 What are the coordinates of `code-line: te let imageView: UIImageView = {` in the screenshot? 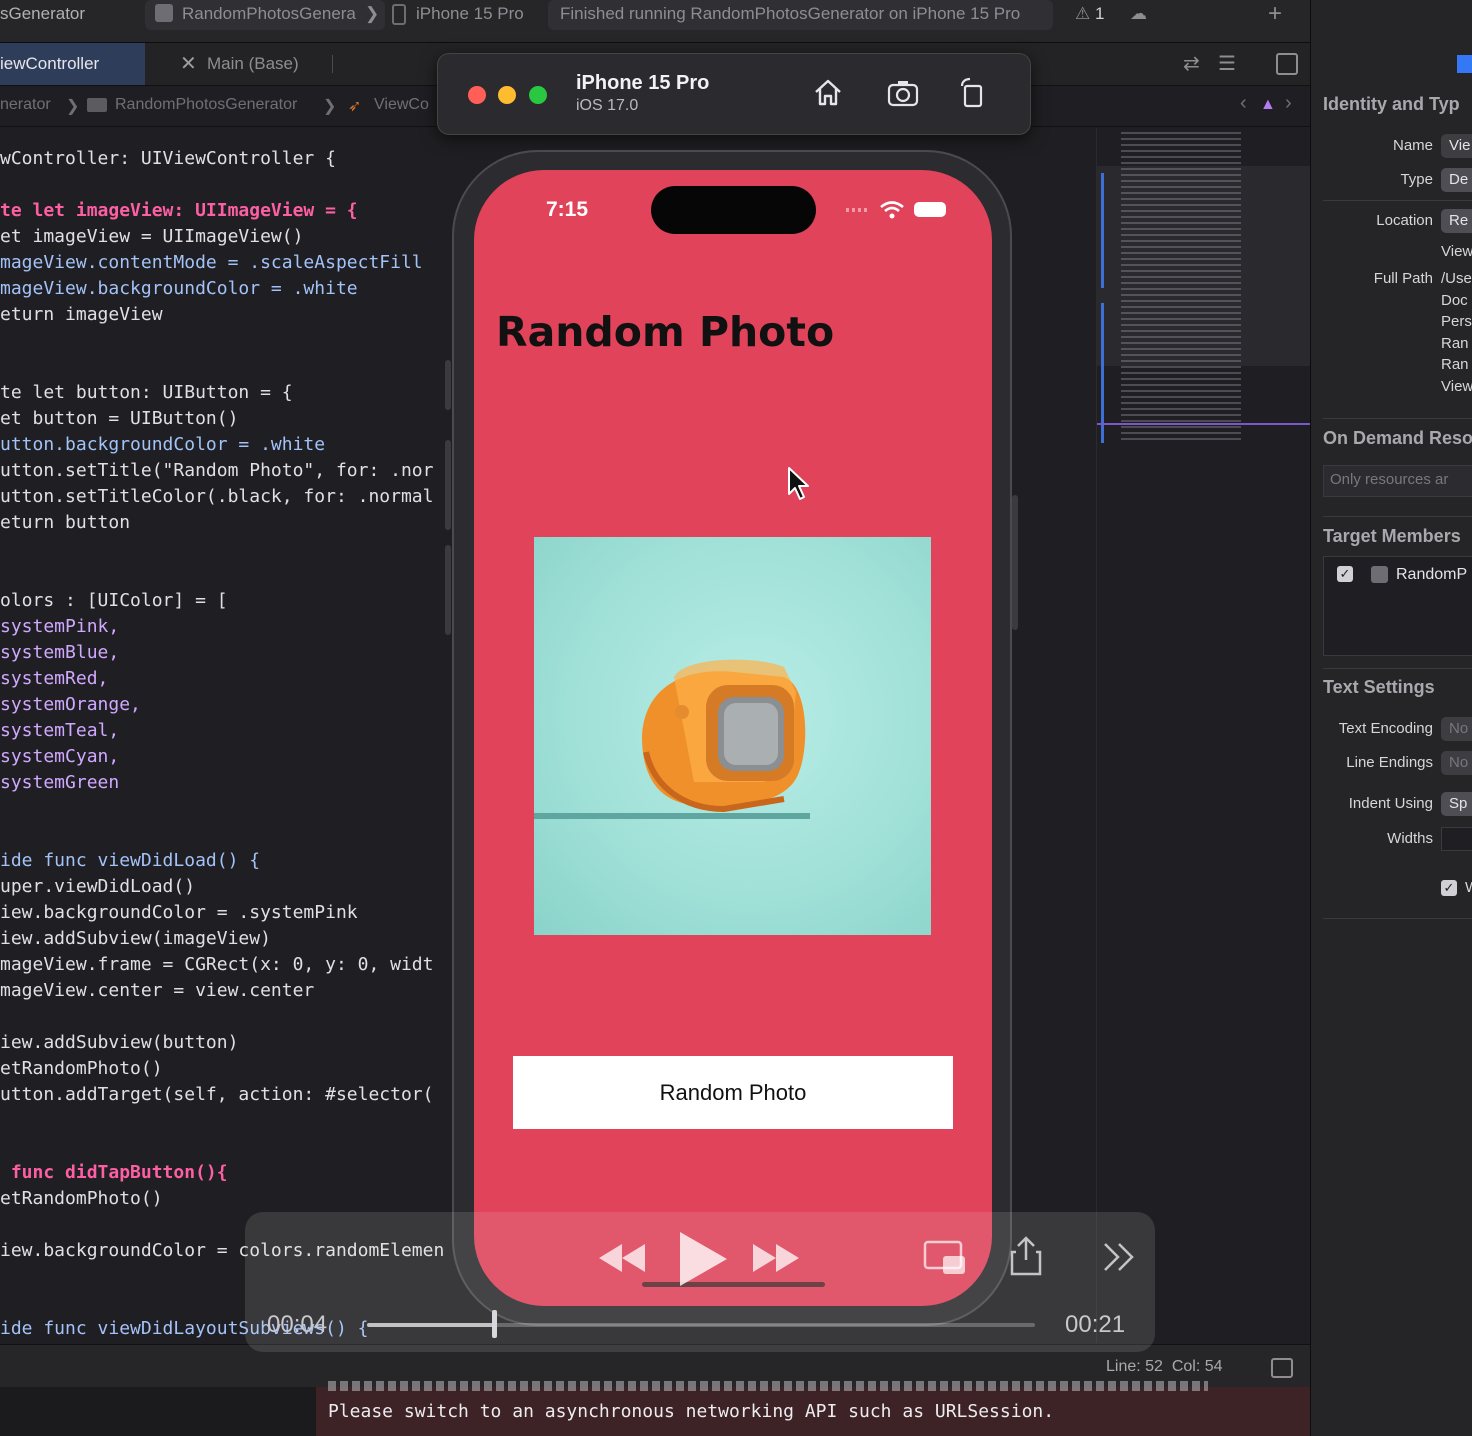 It's located at (179, 210).